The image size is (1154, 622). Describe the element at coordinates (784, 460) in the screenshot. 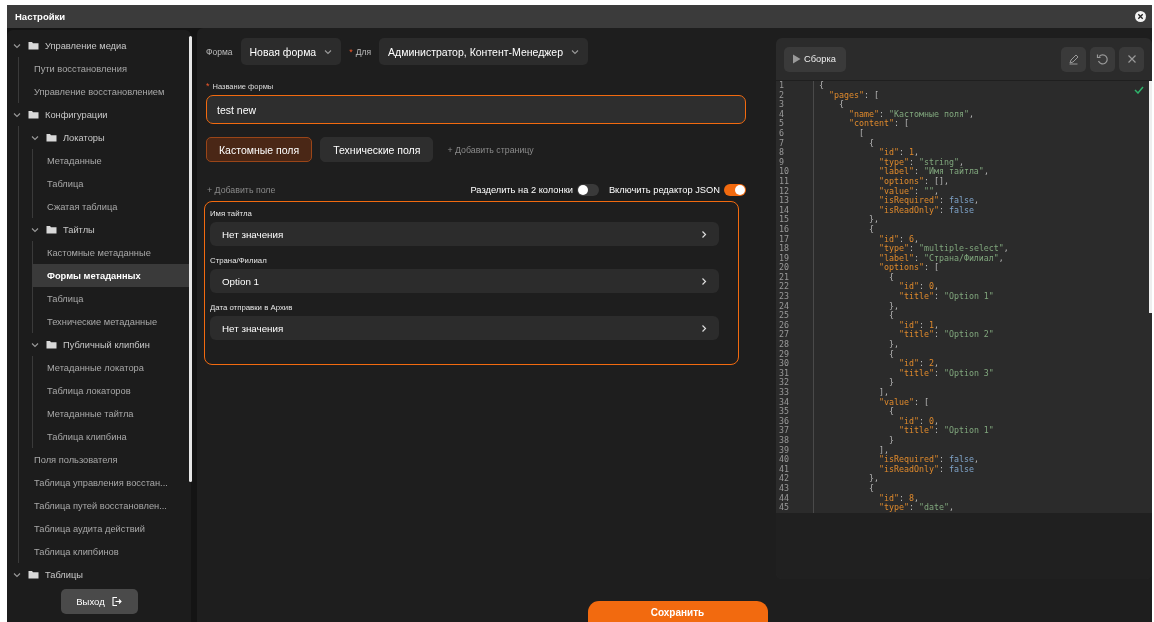

I see `line-number: 40` at that location.